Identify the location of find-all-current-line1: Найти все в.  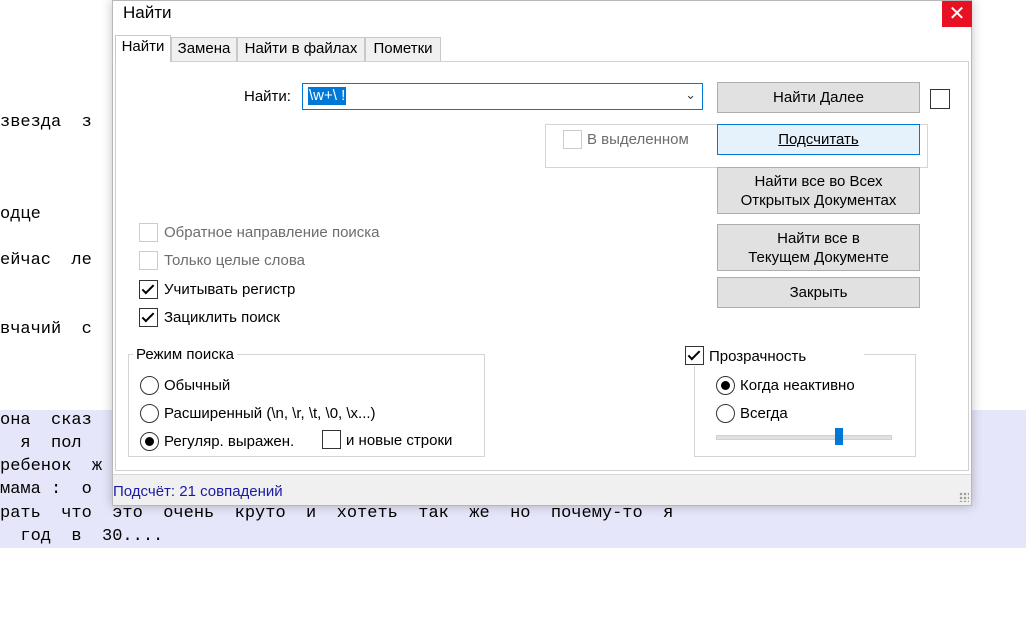
(818, 238).